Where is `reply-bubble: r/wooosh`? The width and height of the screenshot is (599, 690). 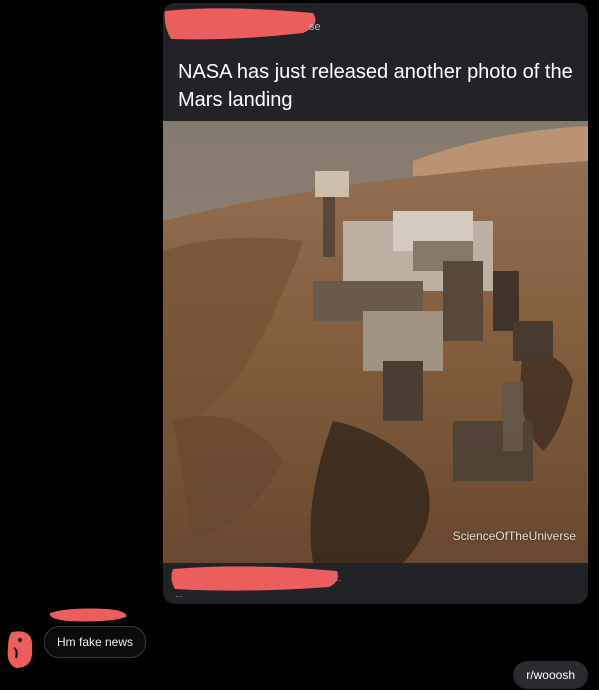 reply-bubble: r/wooosh is located at coordinates (550, 675).